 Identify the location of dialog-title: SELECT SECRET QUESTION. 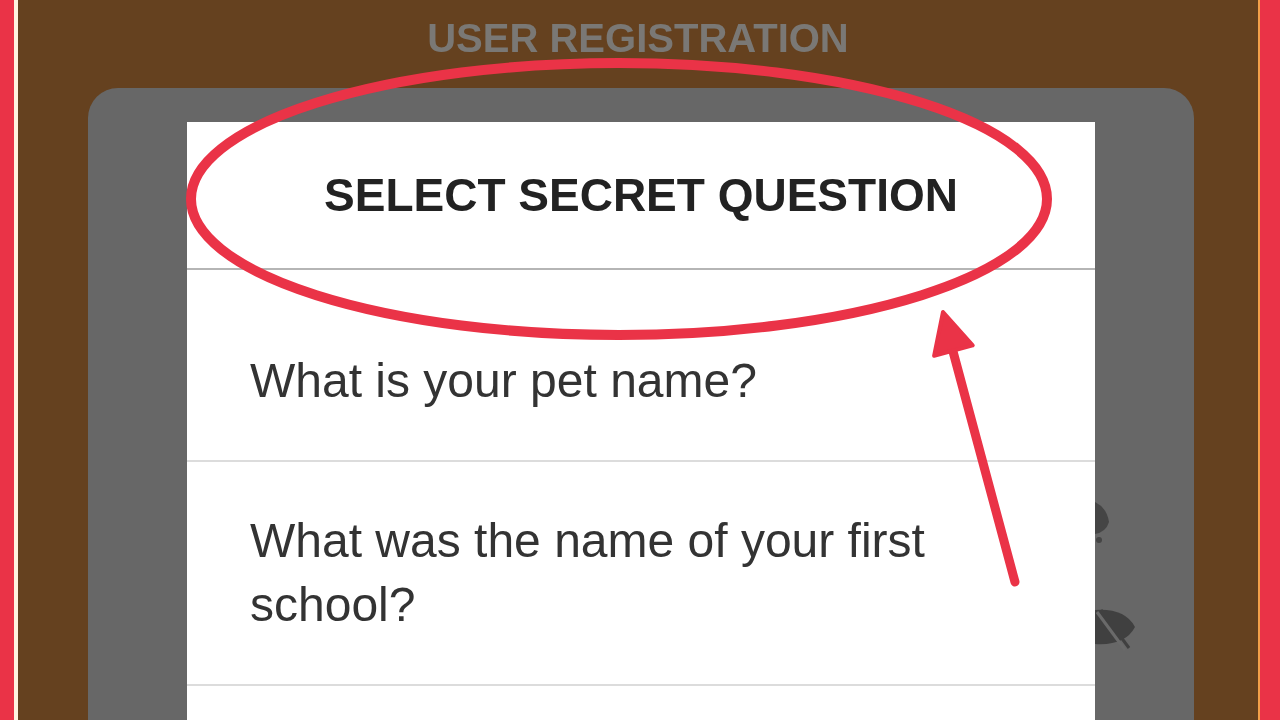
(641, 195).